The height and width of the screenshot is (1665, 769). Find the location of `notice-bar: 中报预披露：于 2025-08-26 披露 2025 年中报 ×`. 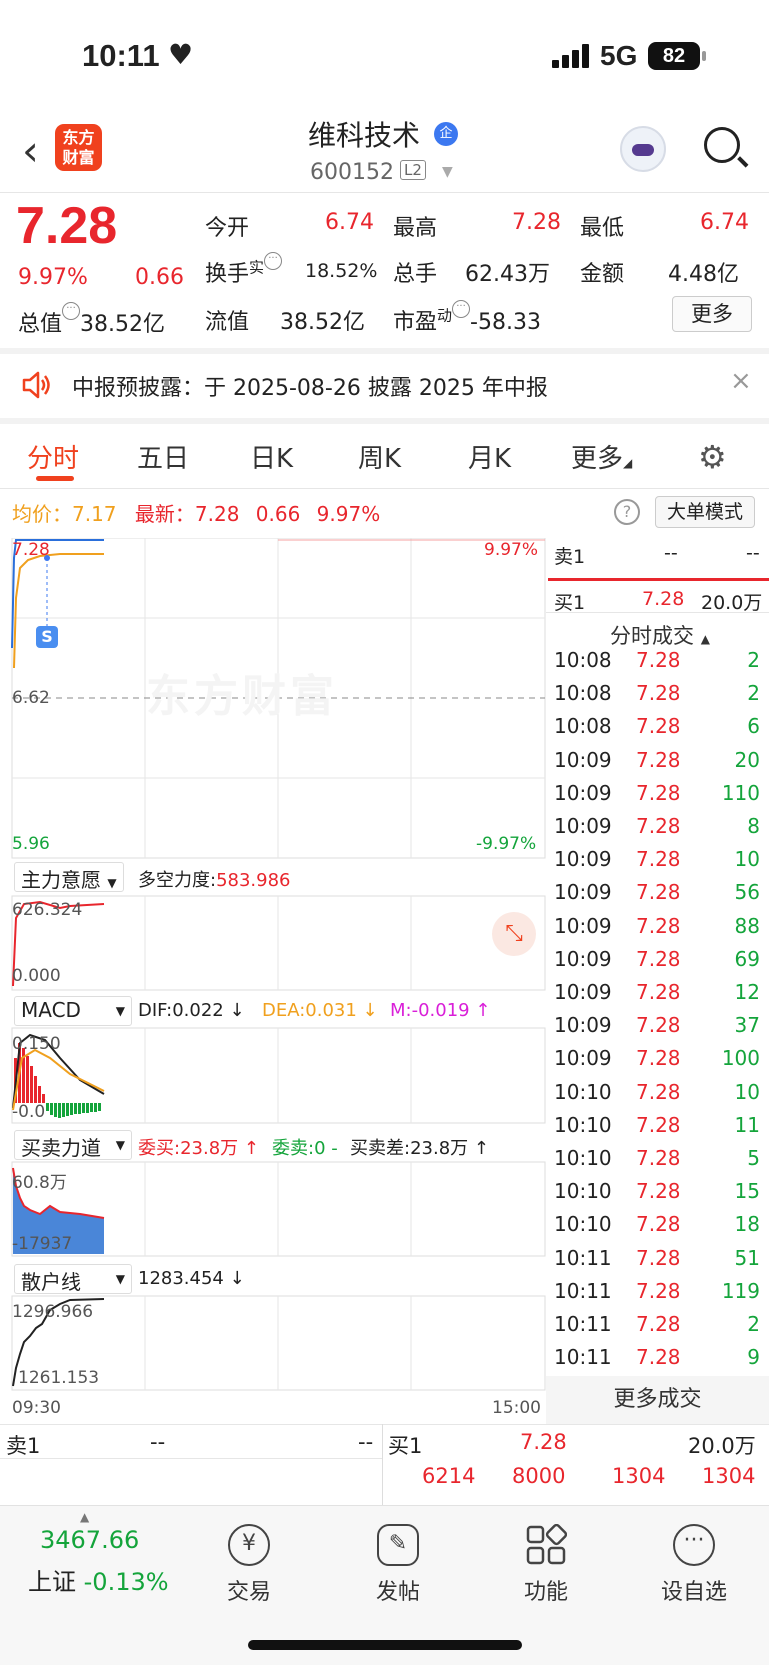

notice-bar: 中报预披露：于 2025-08-26 披露 2025 年中报 × is located at coordinates (384, 385).